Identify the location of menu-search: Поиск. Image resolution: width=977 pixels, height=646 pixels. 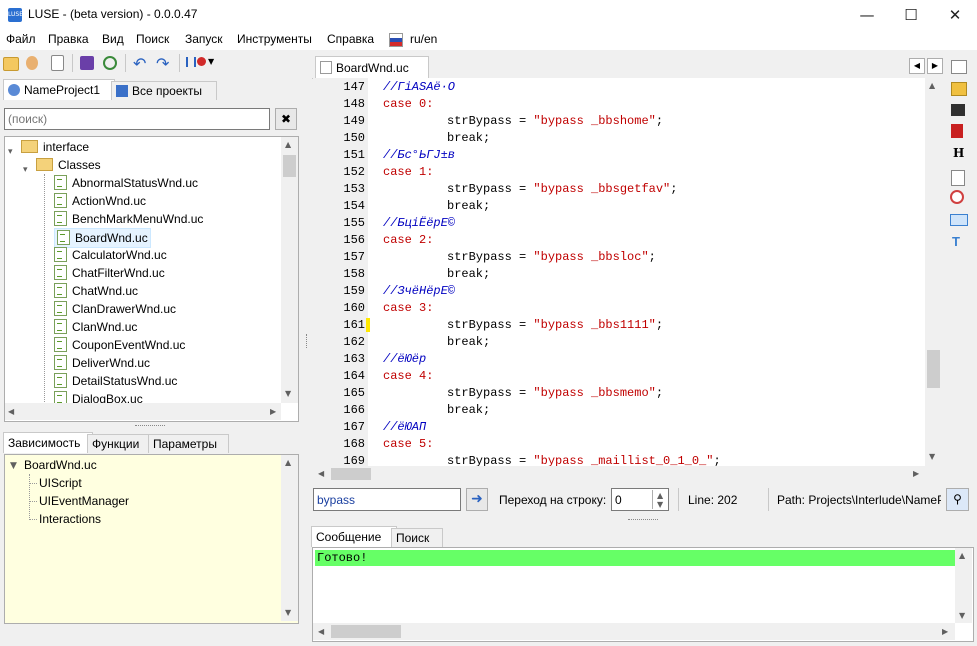
(152, 39).